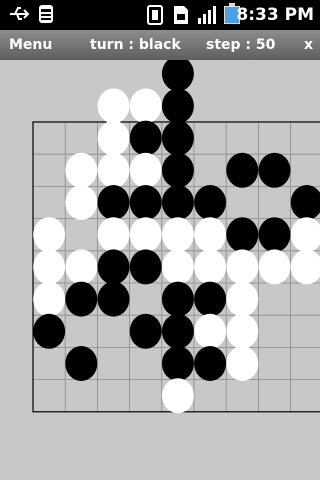 The width and height of the screenshot is (320, 480). I want to click on step-counter: step : 50, so click(241, 45).